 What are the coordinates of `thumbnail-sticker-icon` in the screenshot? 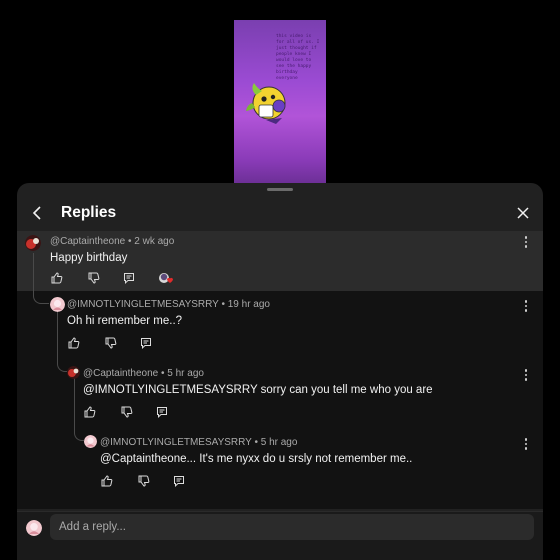 It's located at (266, 103).